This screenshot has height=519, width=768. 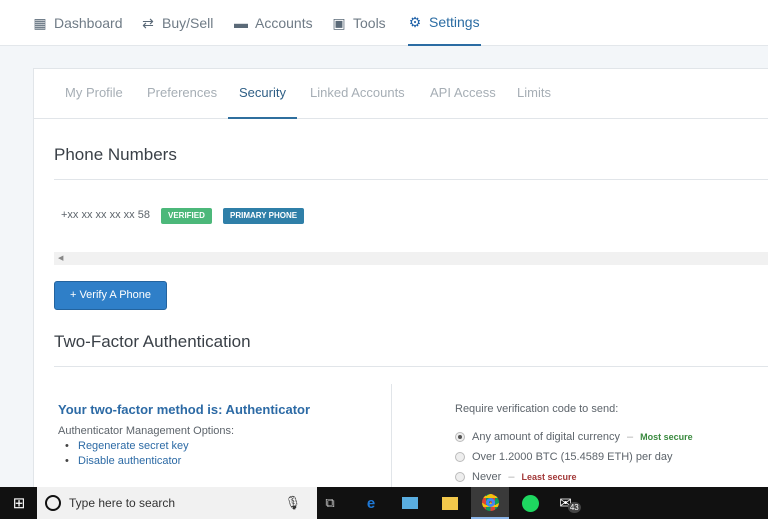 I want to click on wallet-icon: ▬, so click(x=241, y=23).